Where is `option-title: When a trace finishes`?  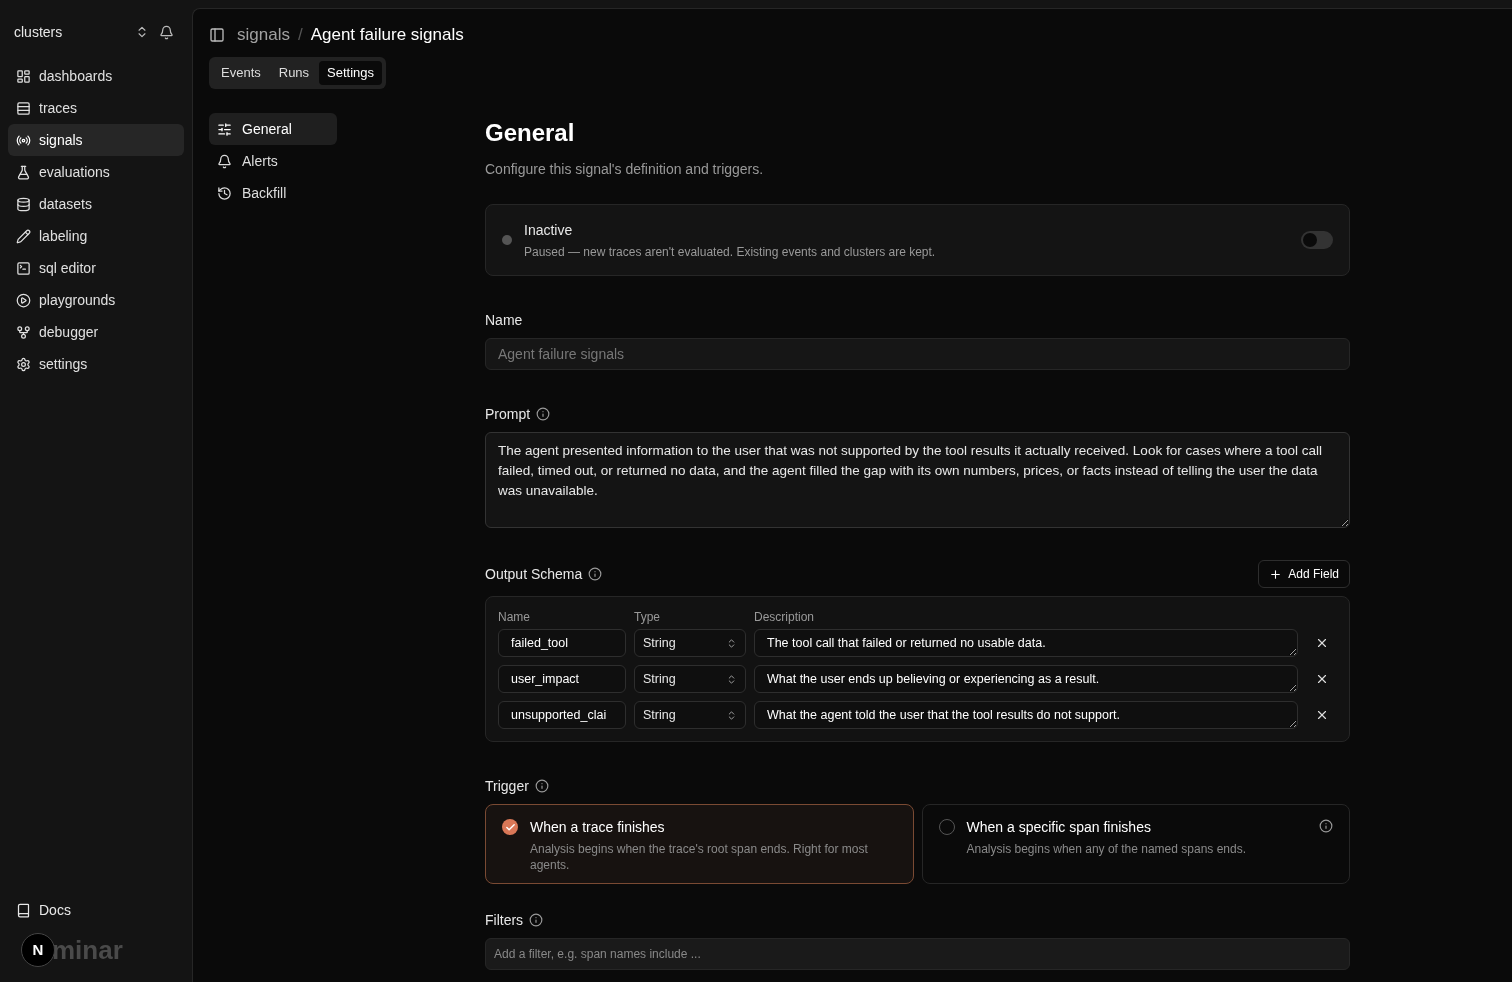
option-title: When a trace finishes is located at coordinates (598, 827).